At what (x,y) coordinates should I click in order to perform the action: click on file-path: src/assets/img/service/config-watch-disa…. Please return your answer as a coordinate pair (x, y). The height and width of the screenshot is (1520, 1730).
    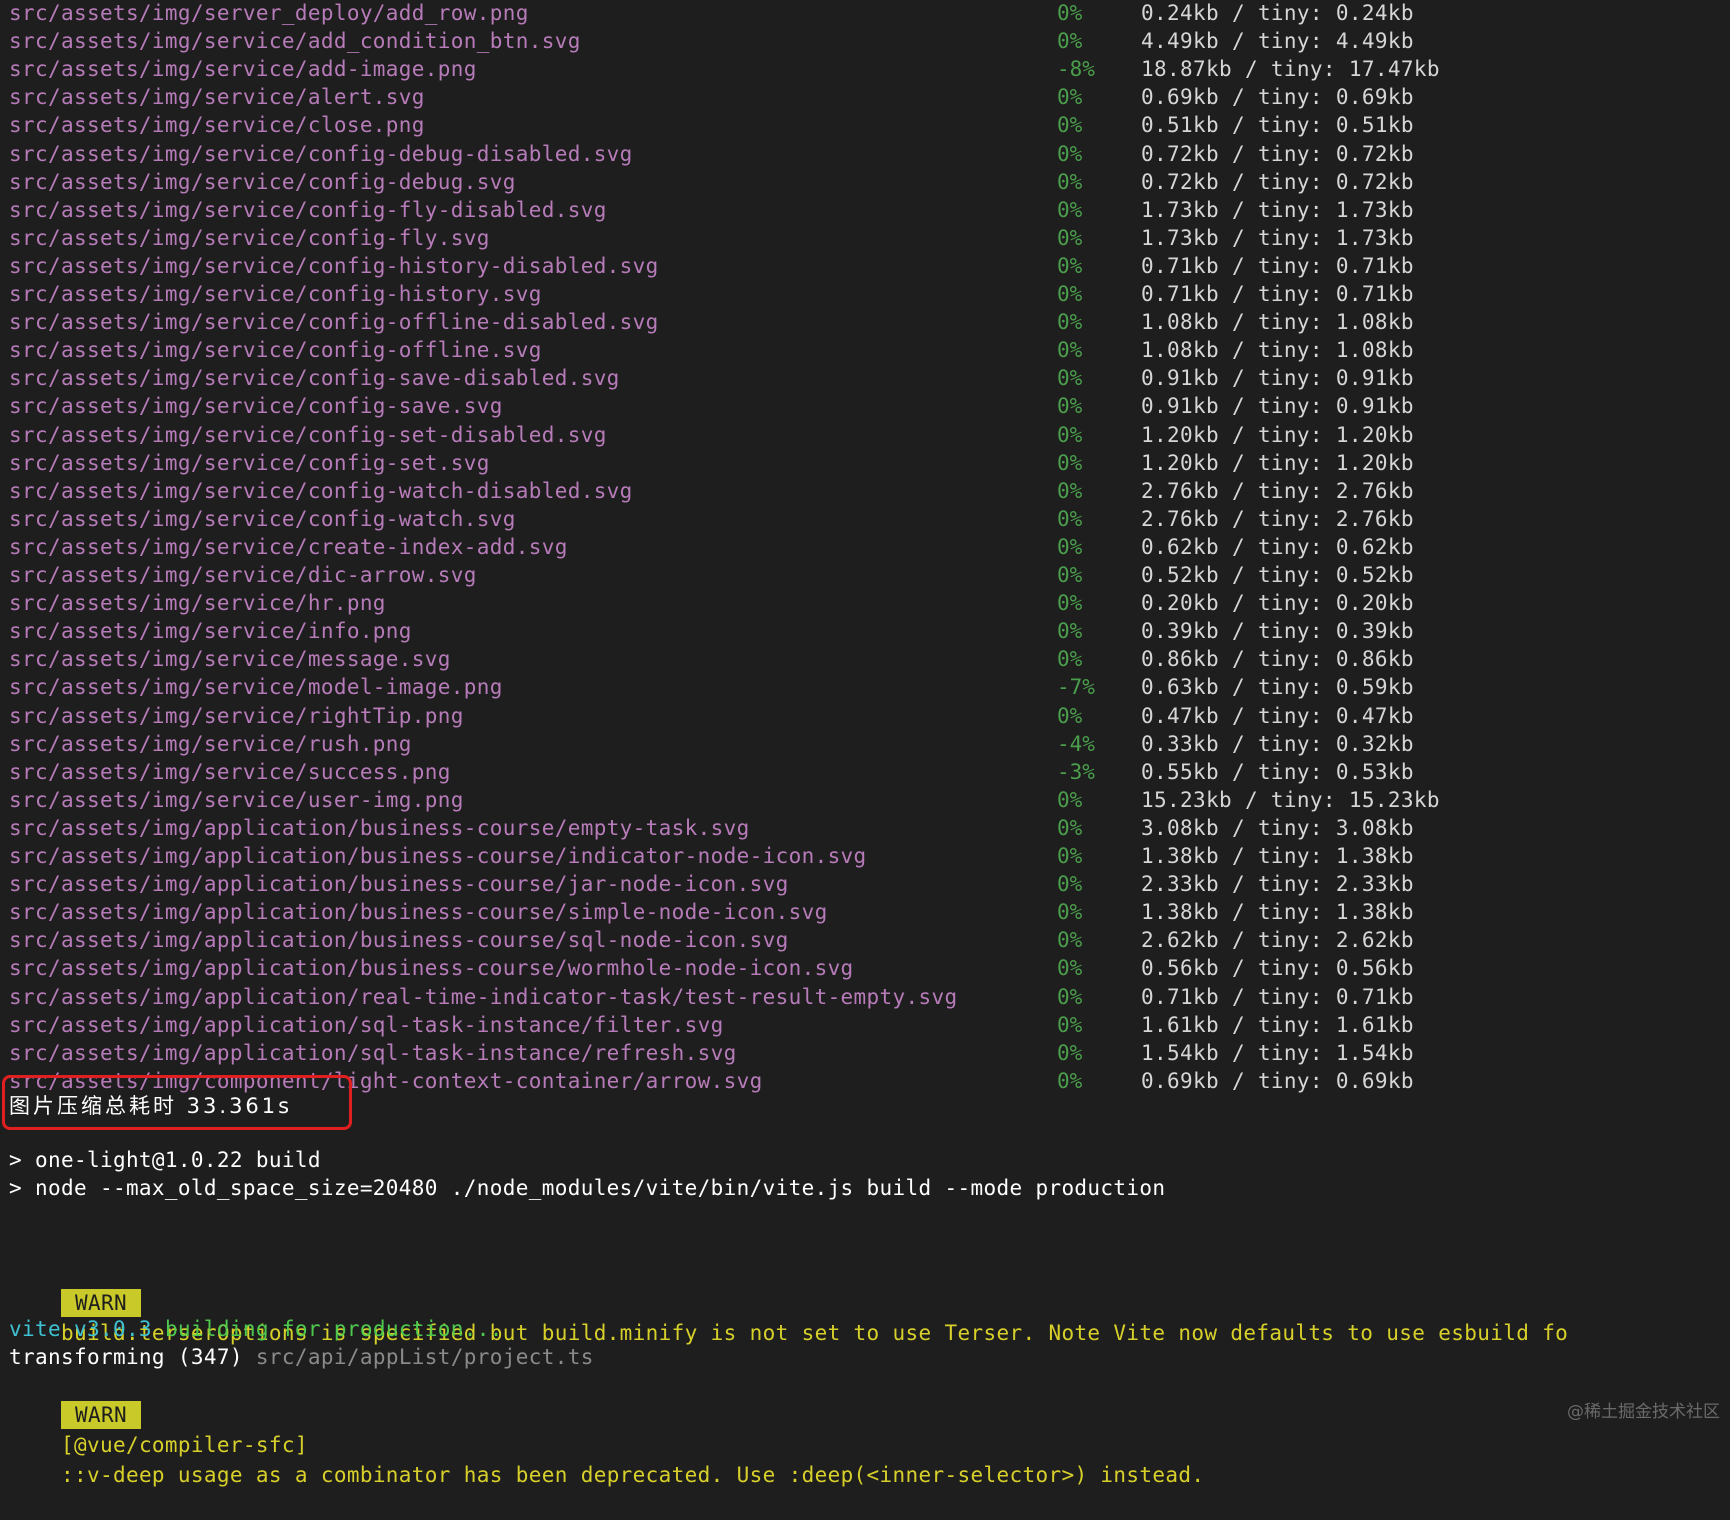
    Looking at the image, I should click on (321, 490).